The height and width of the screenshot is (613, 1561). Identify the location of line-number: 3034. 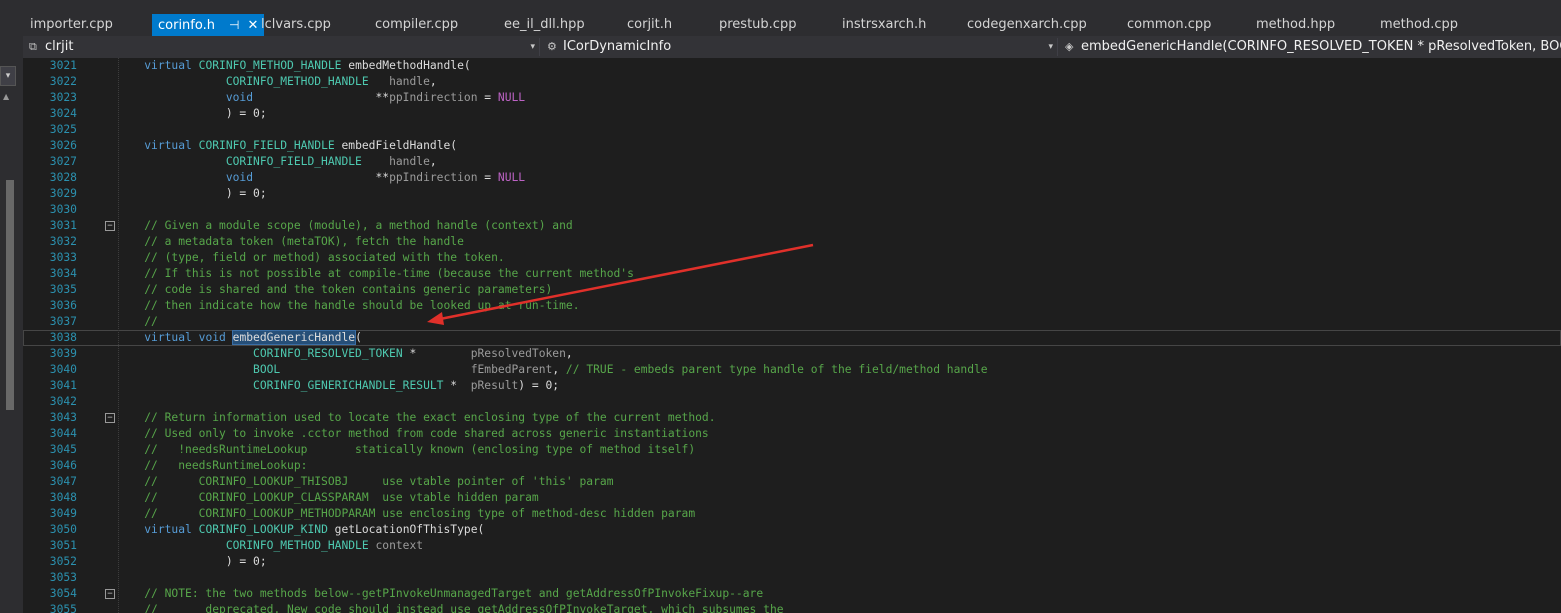
(63, 273).